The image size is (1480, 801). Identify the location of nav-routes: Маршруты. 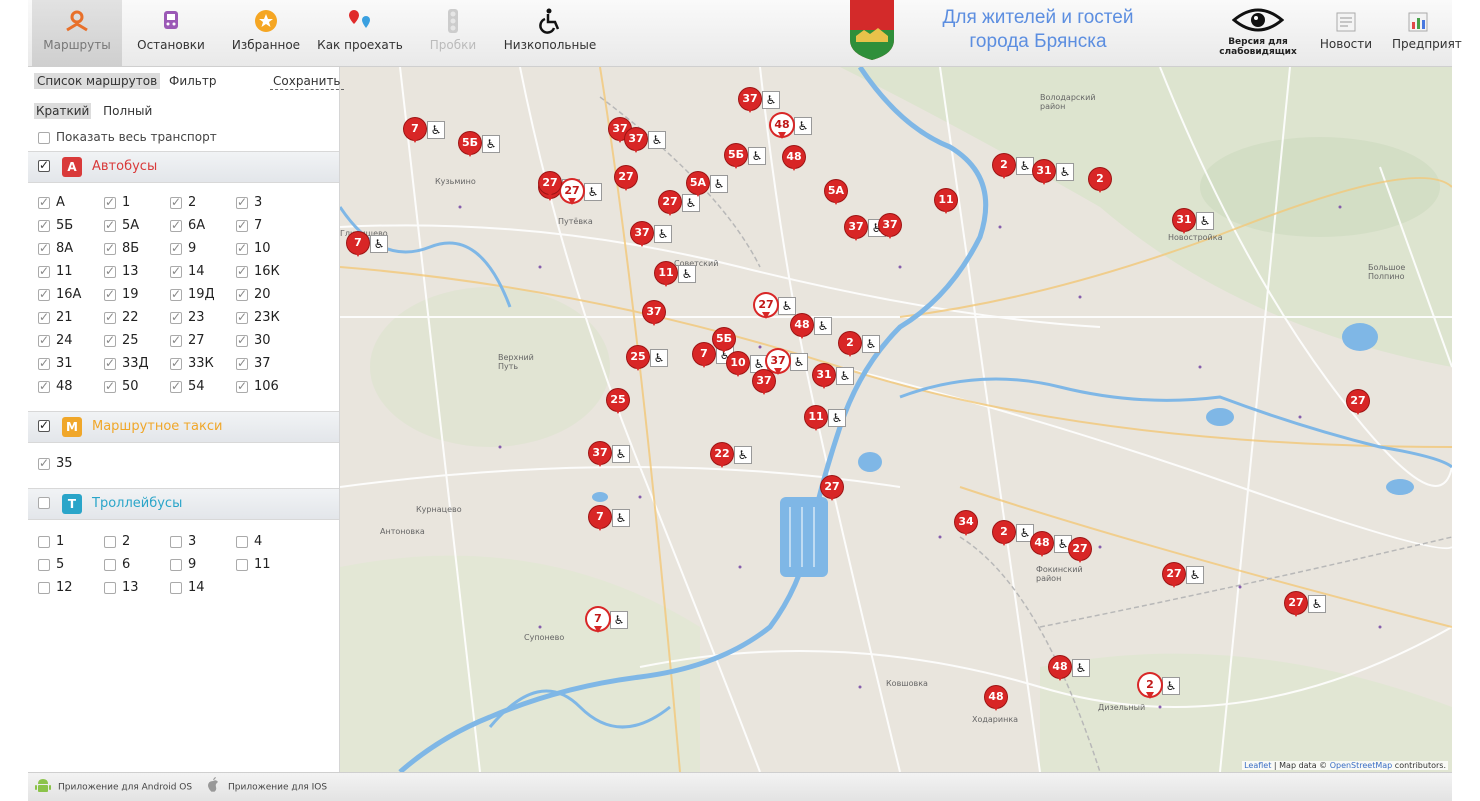
(77, 33).